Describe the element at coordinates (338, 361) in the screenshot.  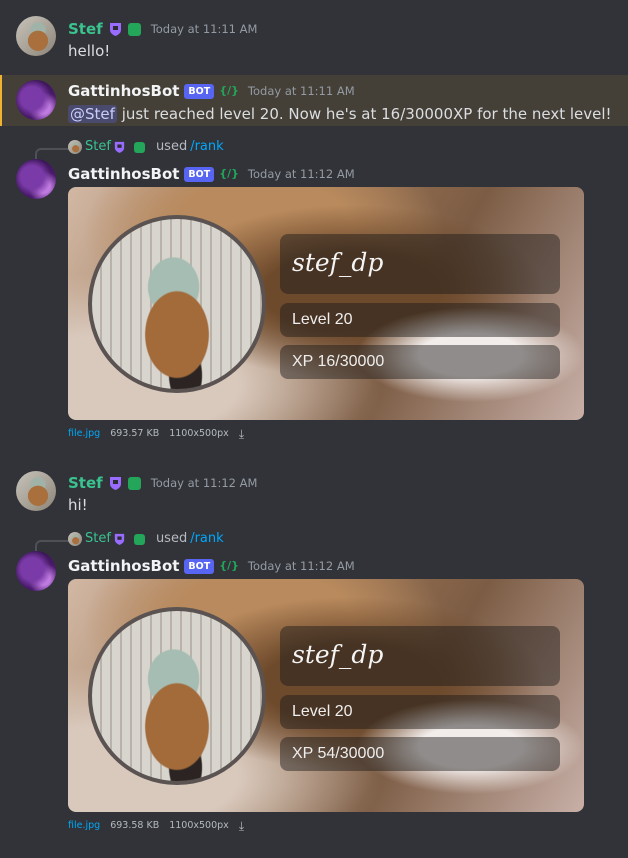
I see `rank-card-xp: XP 16/30000` at that location.